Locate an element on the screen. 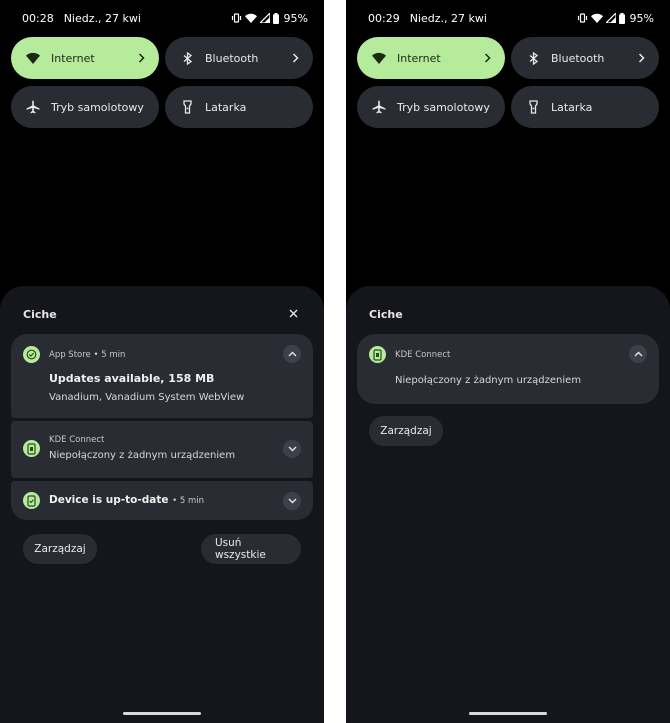 The width and height of the screenshot is (670, 723). notification-meta: App Store • 5 min is located at coordinates (87, 355).